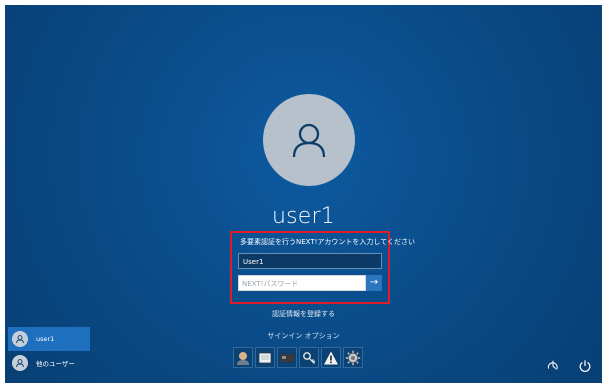 This screenshot has height=386, width=607. I want to click on settings-gear-icon, so click(353, 357).